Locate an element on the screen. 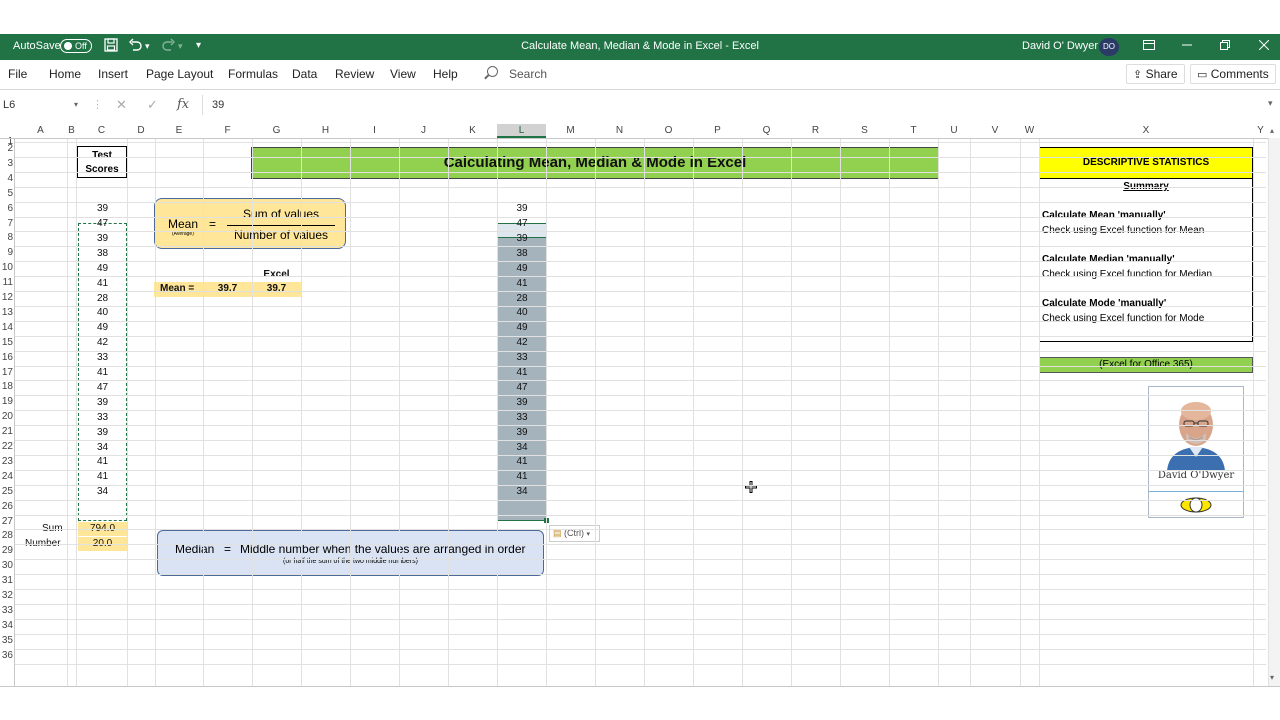 Image resolution: width=1280 pixels, height=720 pixels. row-header-18: 18 is located at coordinates (6, 387).